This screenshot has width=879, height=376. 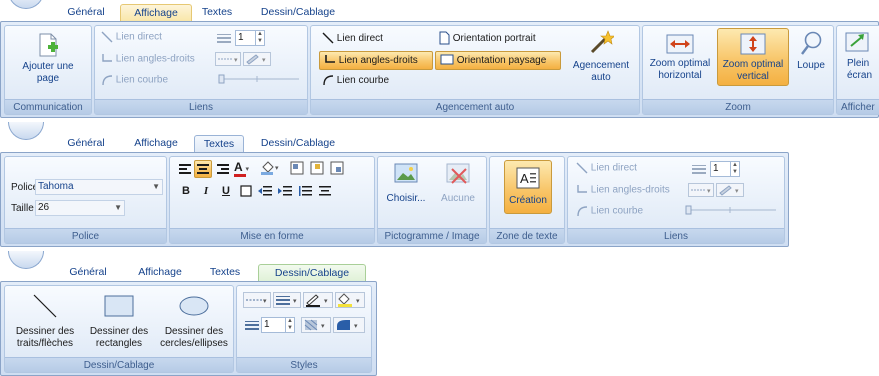 I want to click on orientation-portrait-option: Orientation portrait, so click(x=487, y=39).